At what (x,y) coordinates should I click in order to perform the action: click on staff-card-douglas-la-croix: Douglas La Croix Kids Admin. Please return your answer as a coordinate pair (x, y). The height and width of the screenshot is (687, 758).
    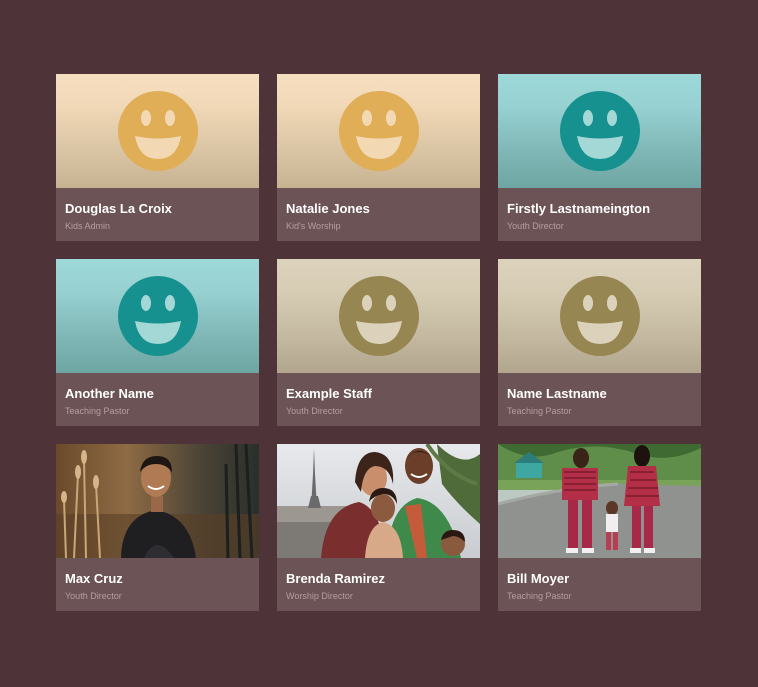
    Looking at the image, I should click on (157, 157).